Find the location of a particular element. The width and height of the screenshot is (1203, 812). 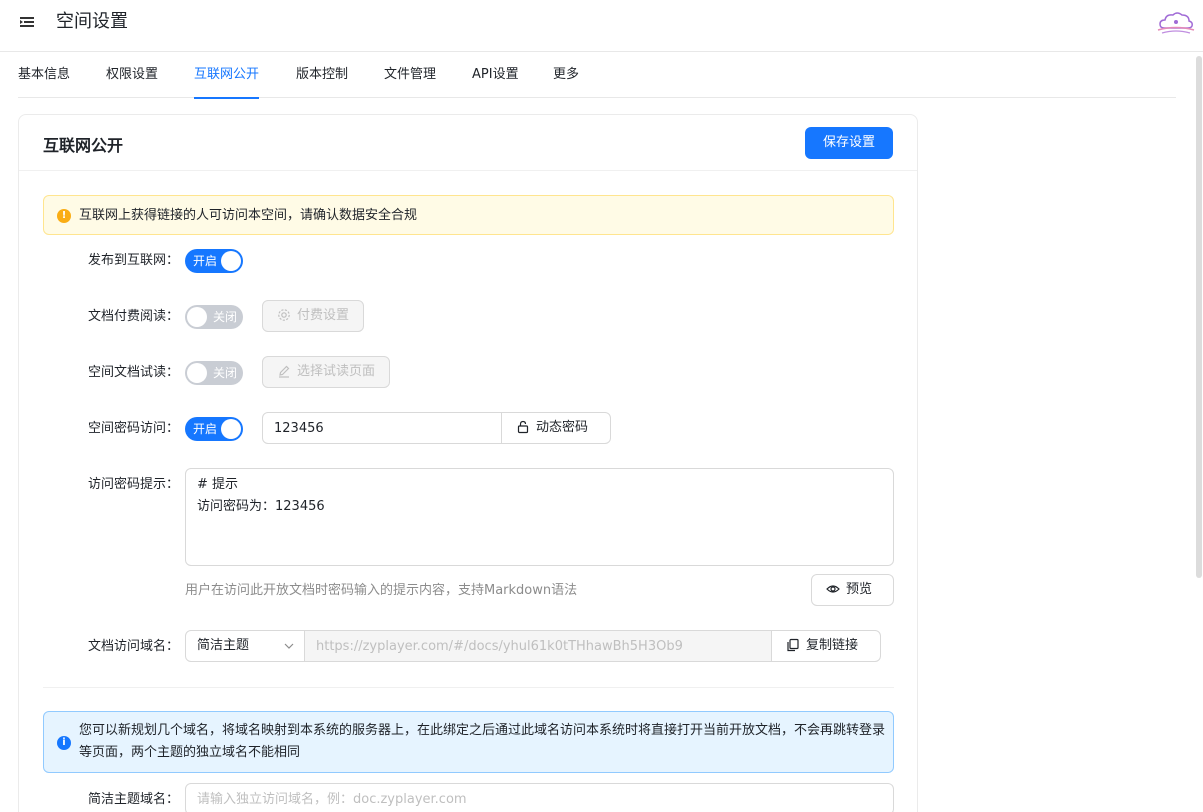

warning-alert: ! 互联网上获得链接的人可访问本空间，请确认数据安全合规 is located at coordinates (468, 215).